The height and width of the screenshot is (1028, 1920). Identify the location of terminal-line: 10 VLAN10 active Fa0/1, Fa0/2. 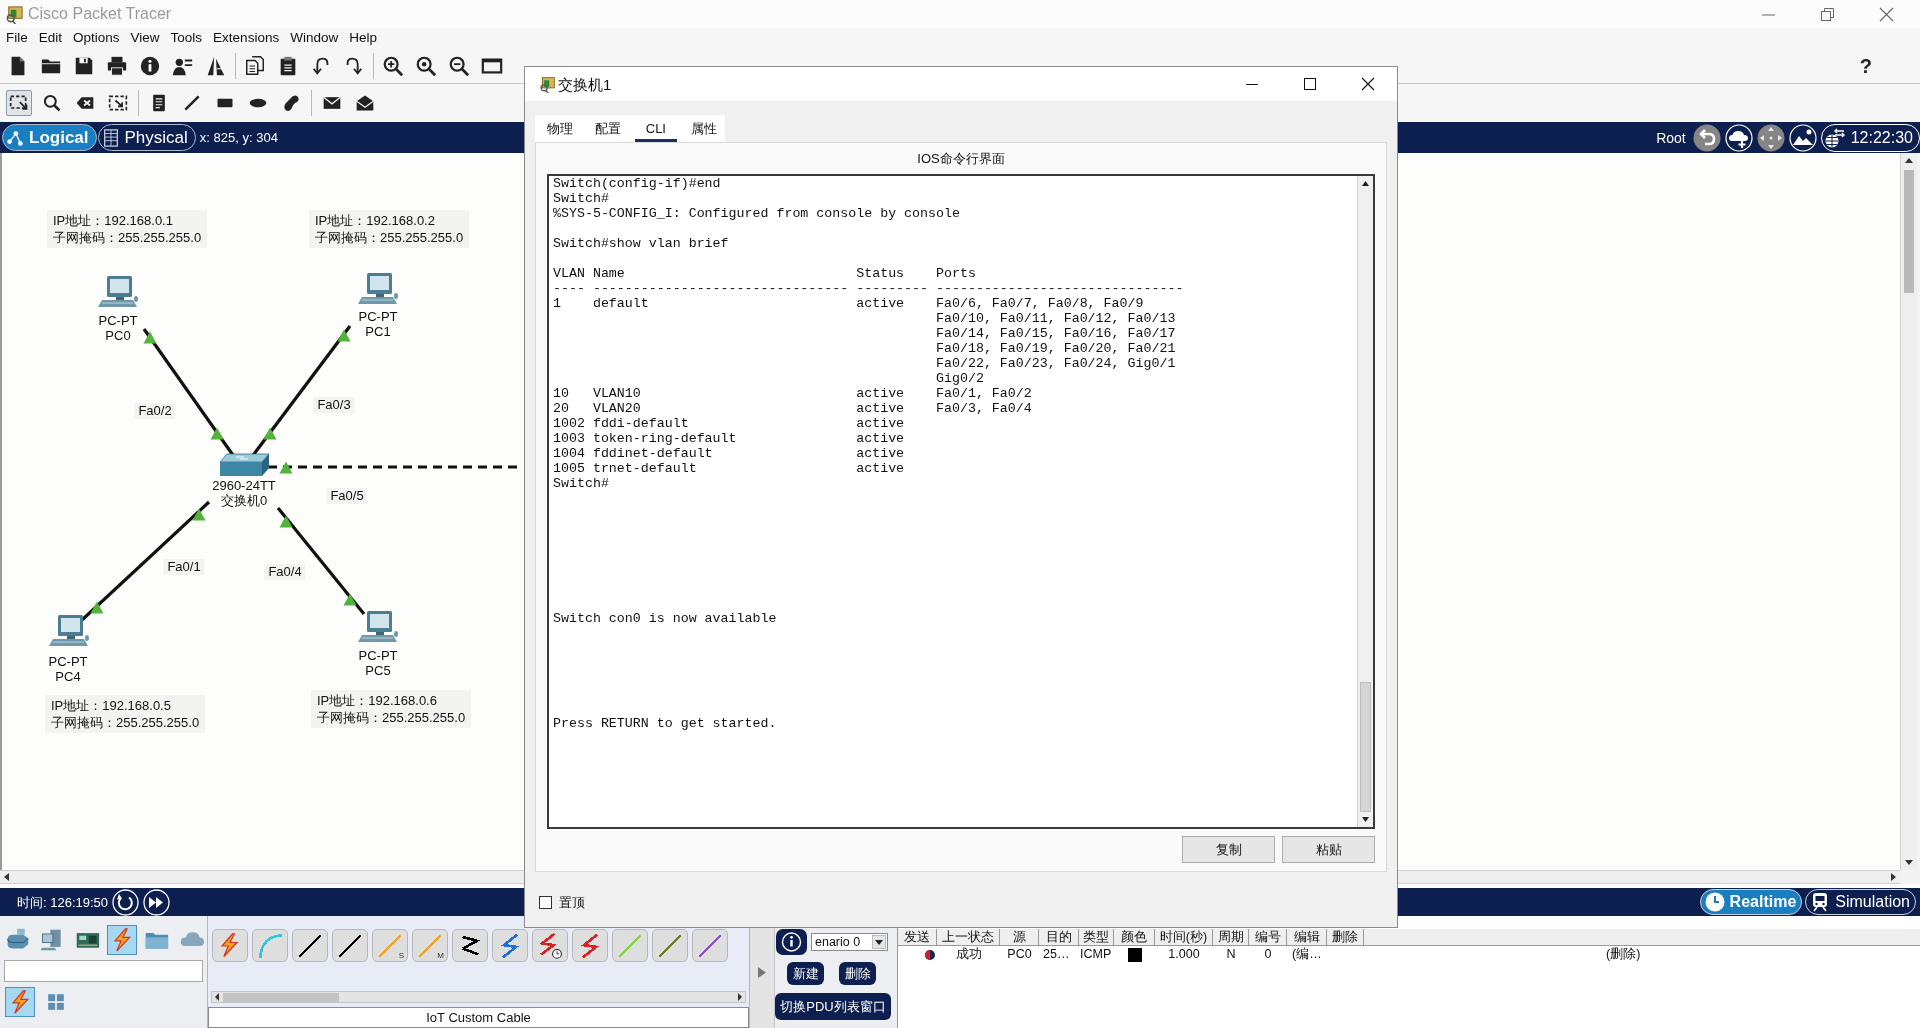
(792, 393).